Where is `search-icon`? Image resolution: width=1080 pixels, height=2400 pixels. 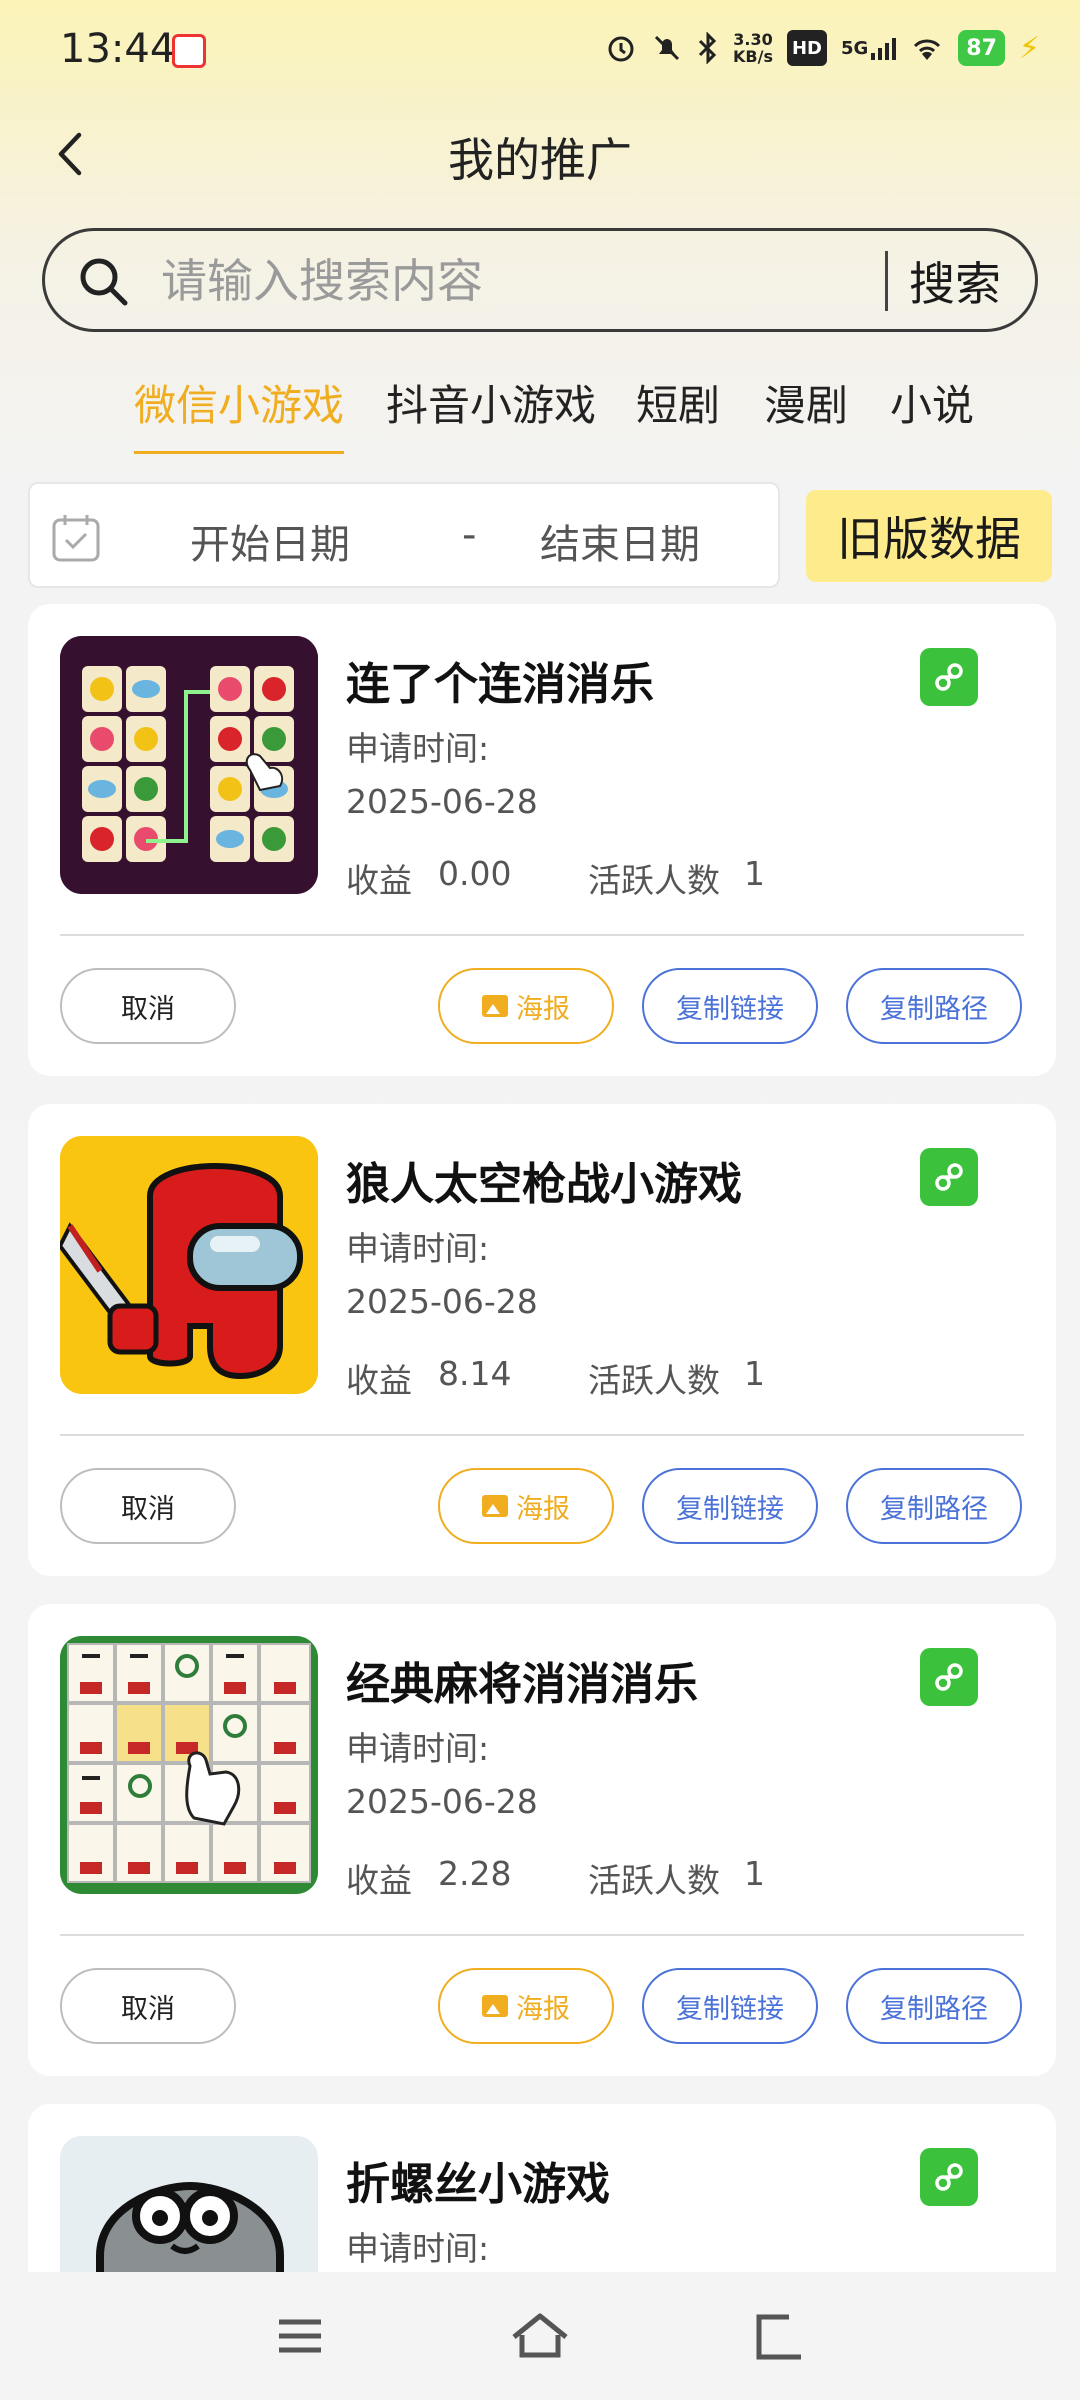 search-icon is located at coordinates (104, 282).